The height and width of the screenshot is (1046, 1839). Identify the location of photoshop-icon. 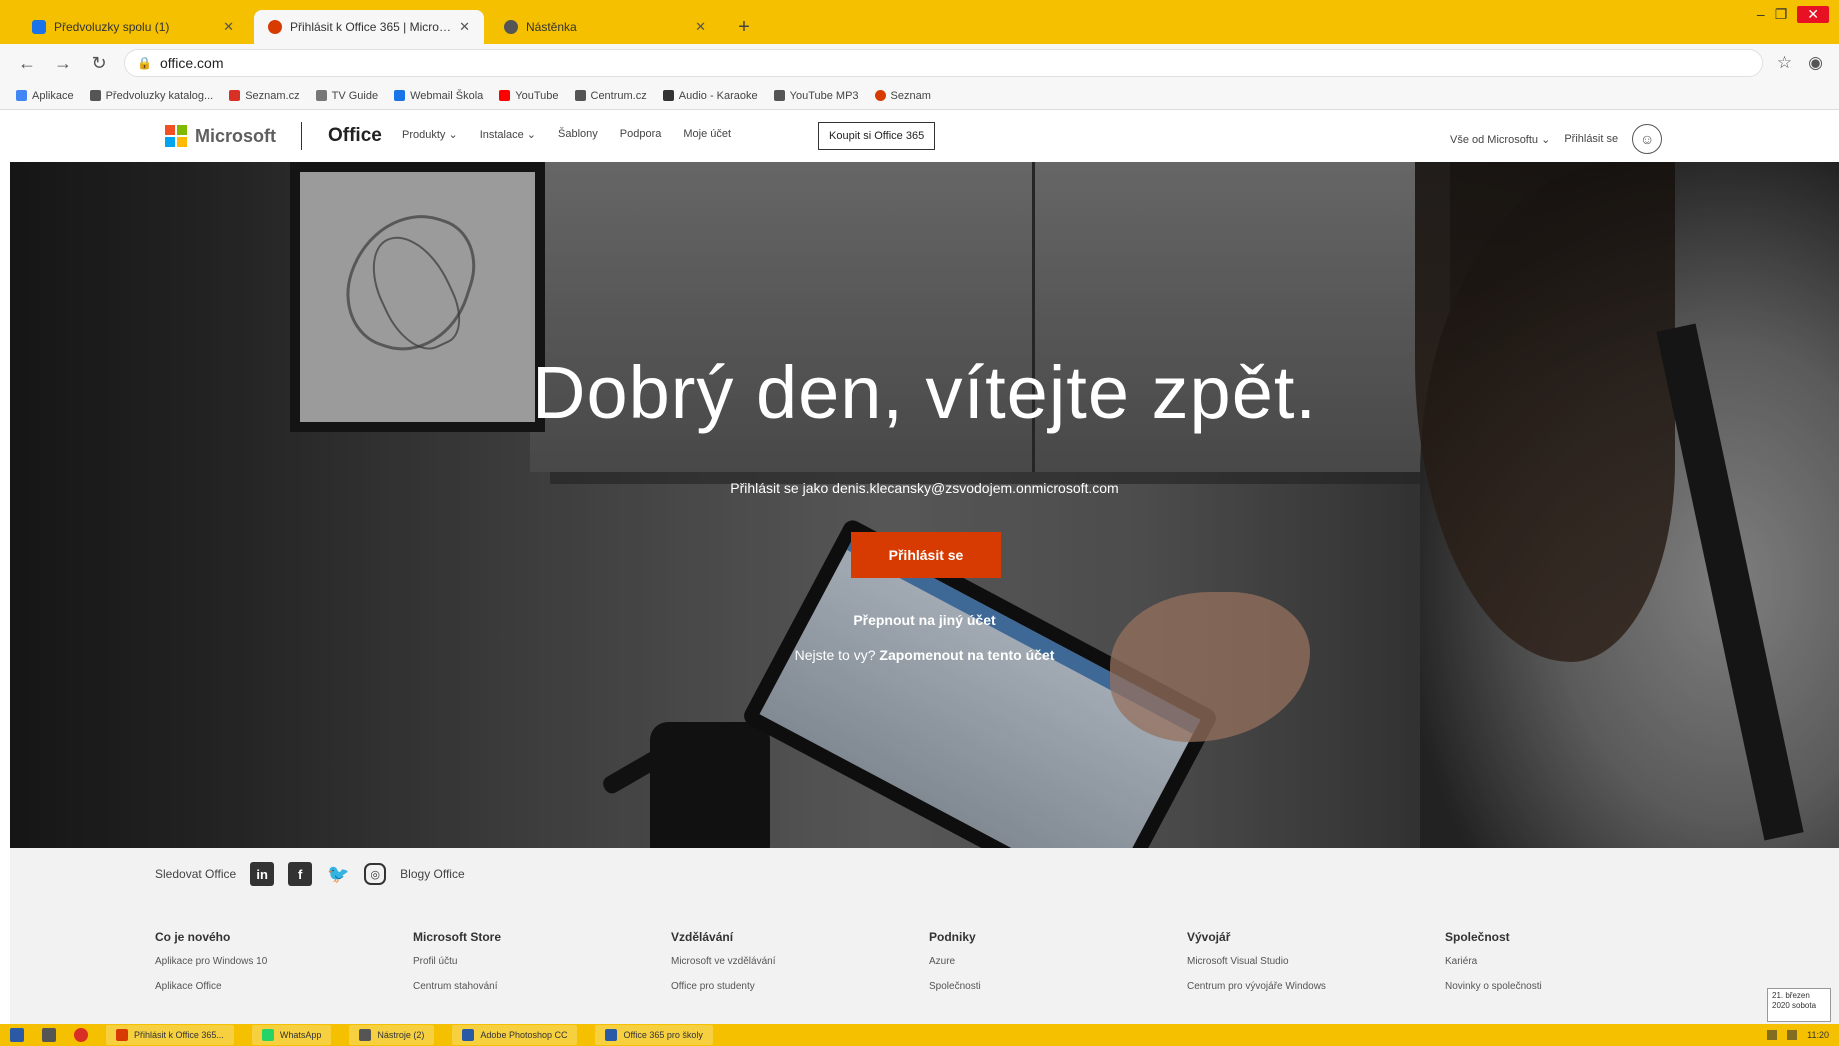
(468, 1035).